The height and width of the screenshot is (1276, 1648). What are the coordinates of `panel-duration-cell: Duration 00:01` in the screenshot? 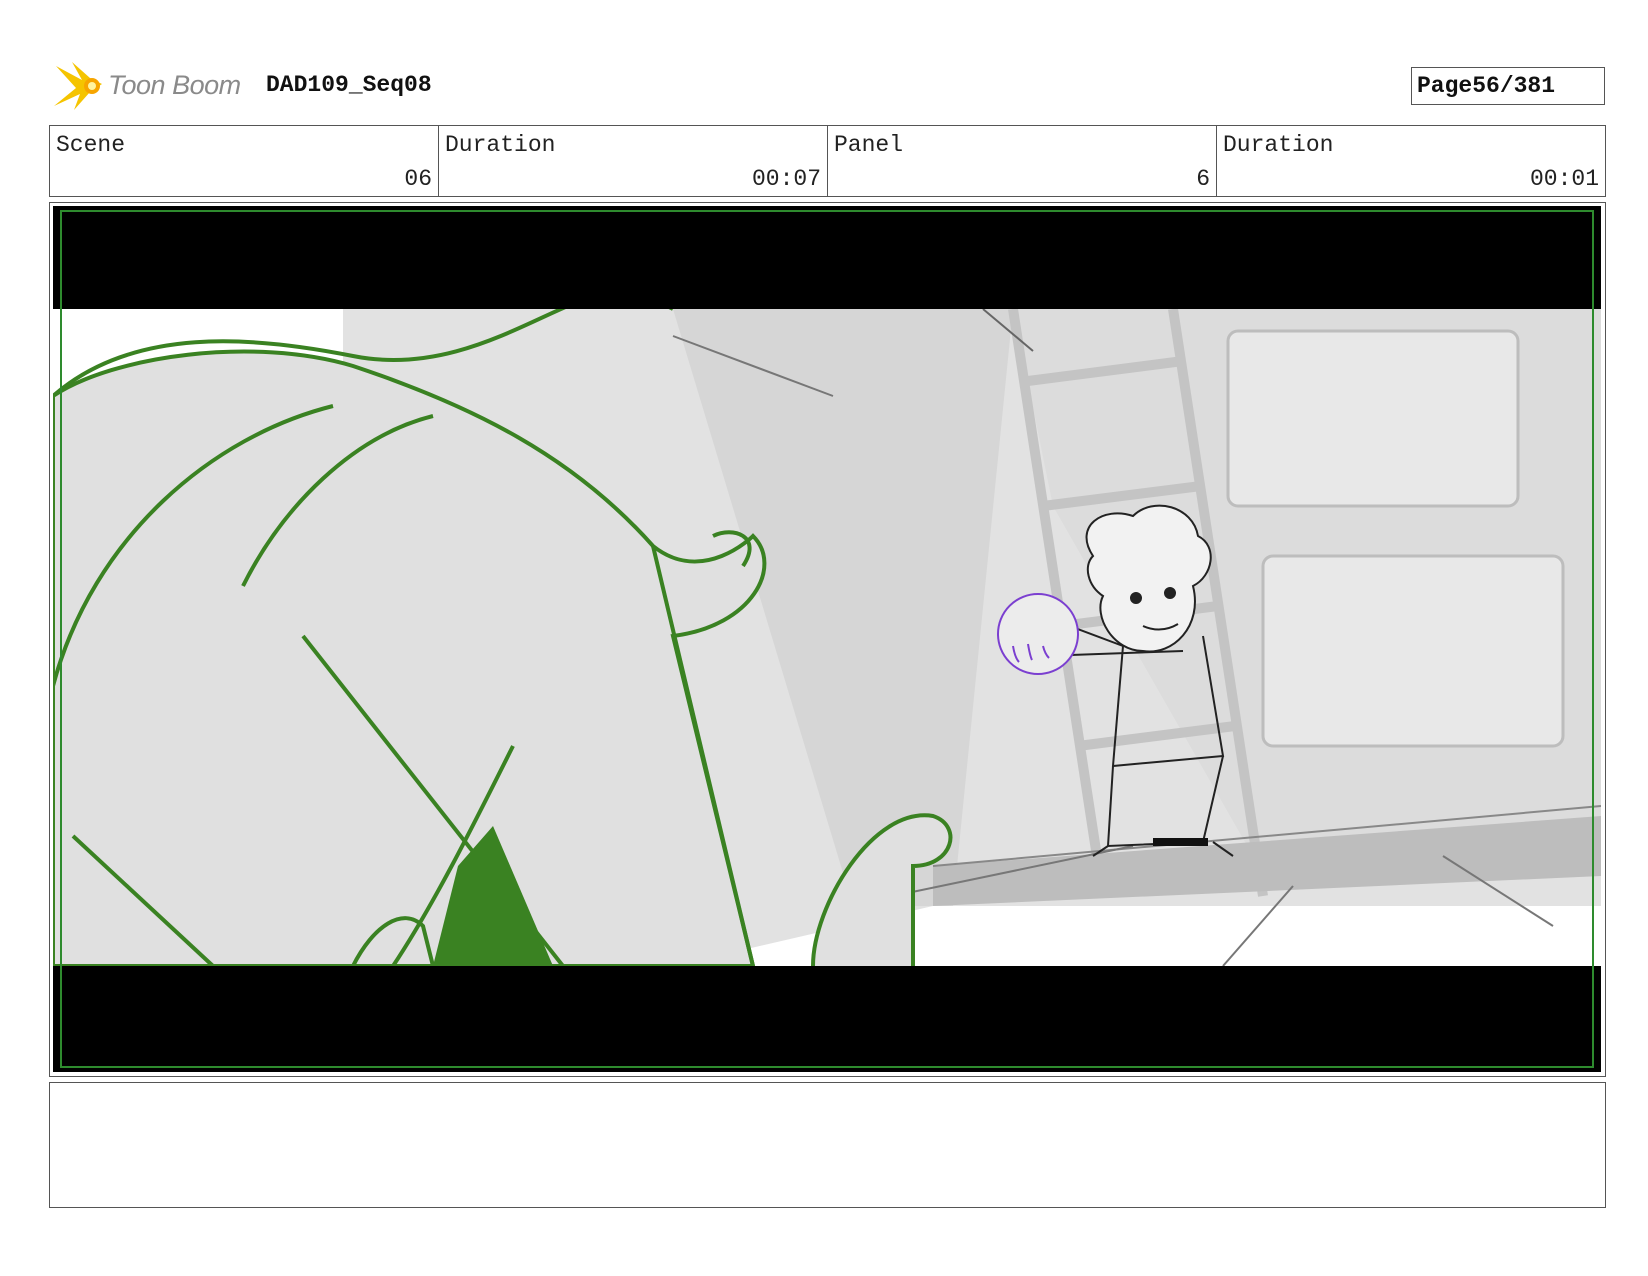 It's located at (1411, 161).